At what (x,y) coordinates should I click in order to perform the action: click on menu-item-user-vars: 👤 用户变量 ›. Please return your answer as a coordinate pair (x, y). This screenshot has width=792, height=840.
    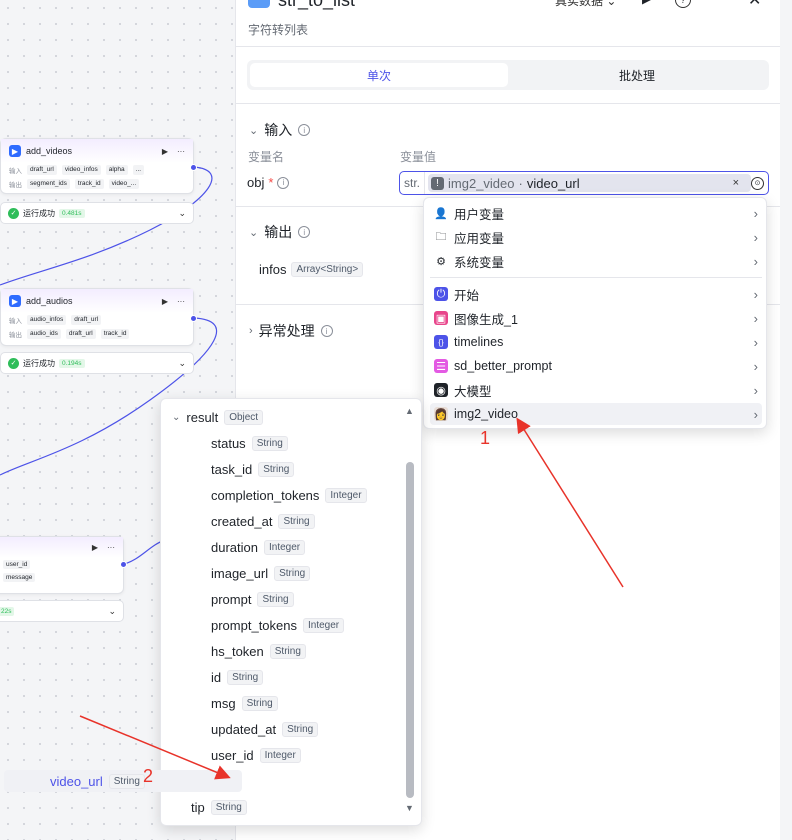
    Looking at the image, I should click on (596, 213).